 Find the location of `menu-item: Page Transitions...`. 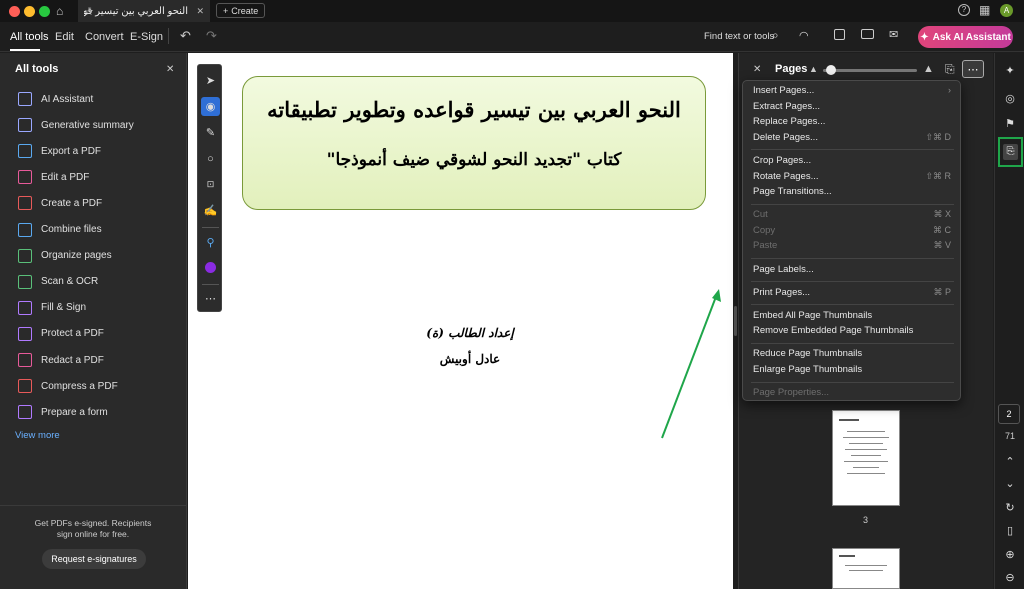

menu-item: Page Transitions... is located at coordinates (852, 191).